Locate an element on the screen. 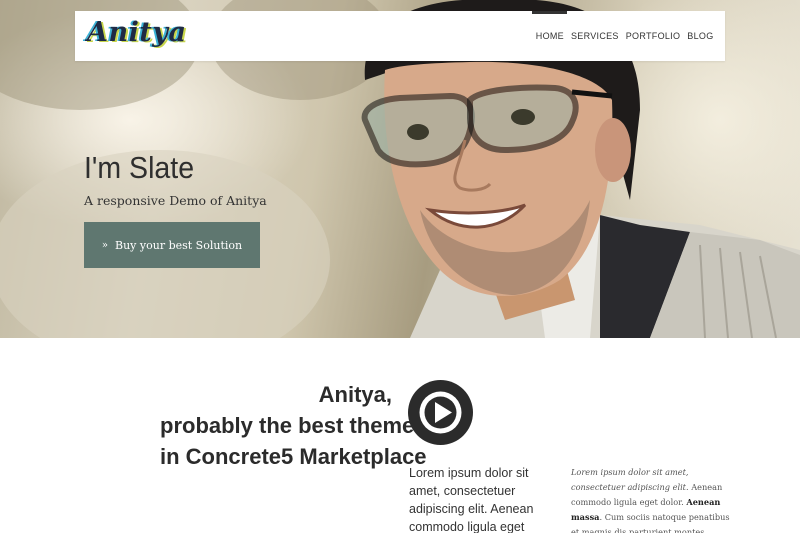 This screenshot has height=533, width=800. play-video-button is located at coordinates (440, 412).